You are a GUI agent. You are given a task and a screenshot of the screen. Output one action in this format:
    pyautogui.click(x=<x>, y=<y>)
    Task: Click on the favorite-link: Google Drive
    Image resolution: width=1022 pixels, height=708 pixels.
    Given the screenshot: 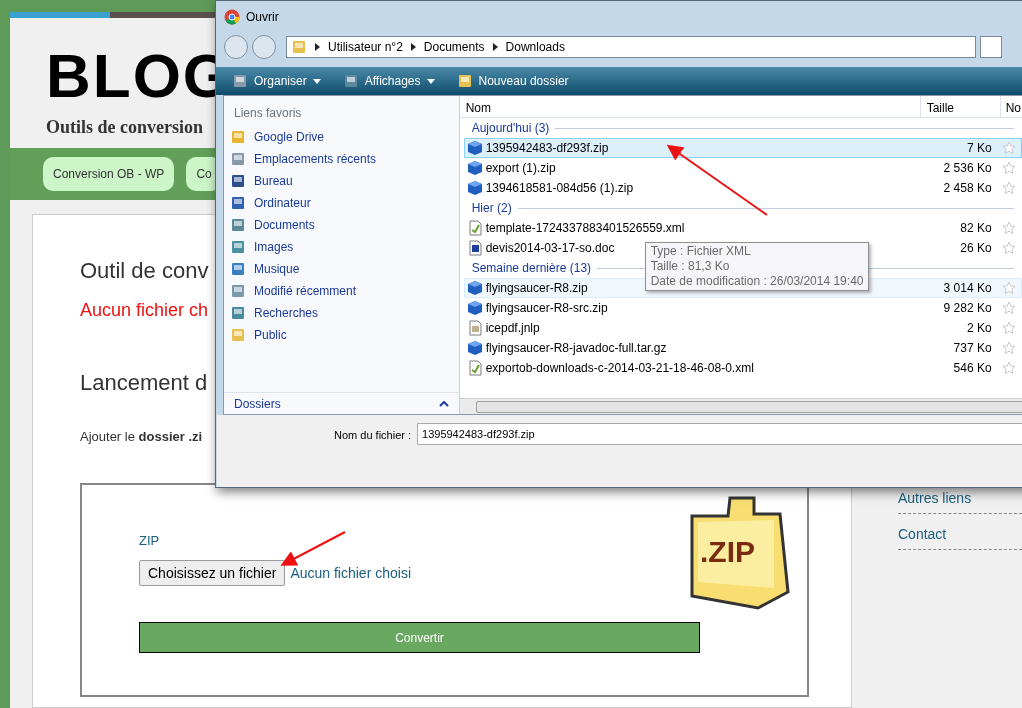 What is the action you would take?
    pyautogui.click(x=341, y=137)
    